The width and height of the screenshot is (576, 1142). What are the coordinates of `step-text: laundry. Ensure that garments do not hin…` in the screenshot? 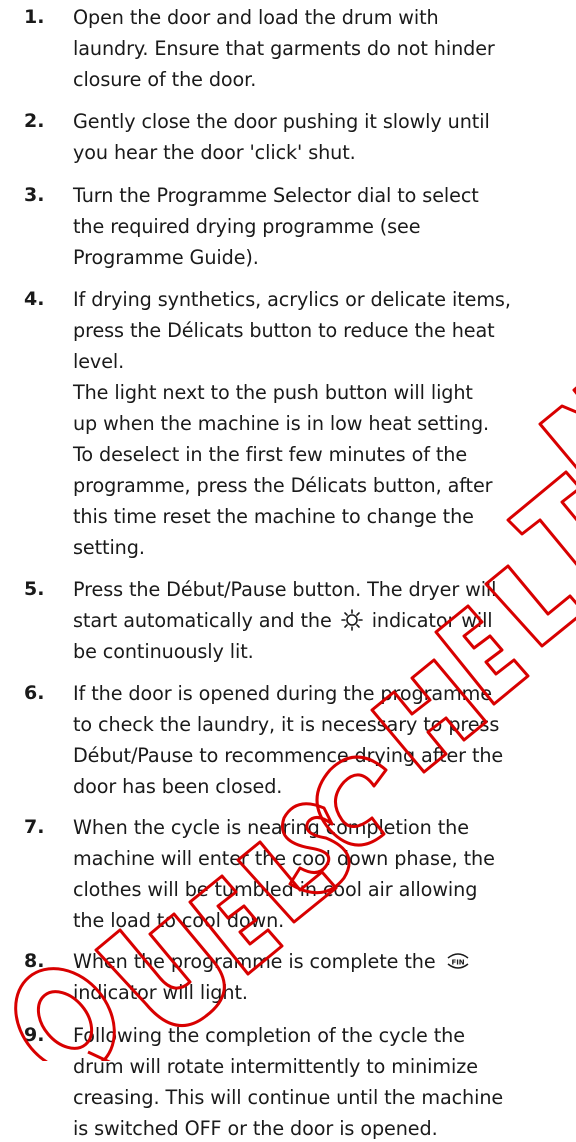 It's located at (284, 48).